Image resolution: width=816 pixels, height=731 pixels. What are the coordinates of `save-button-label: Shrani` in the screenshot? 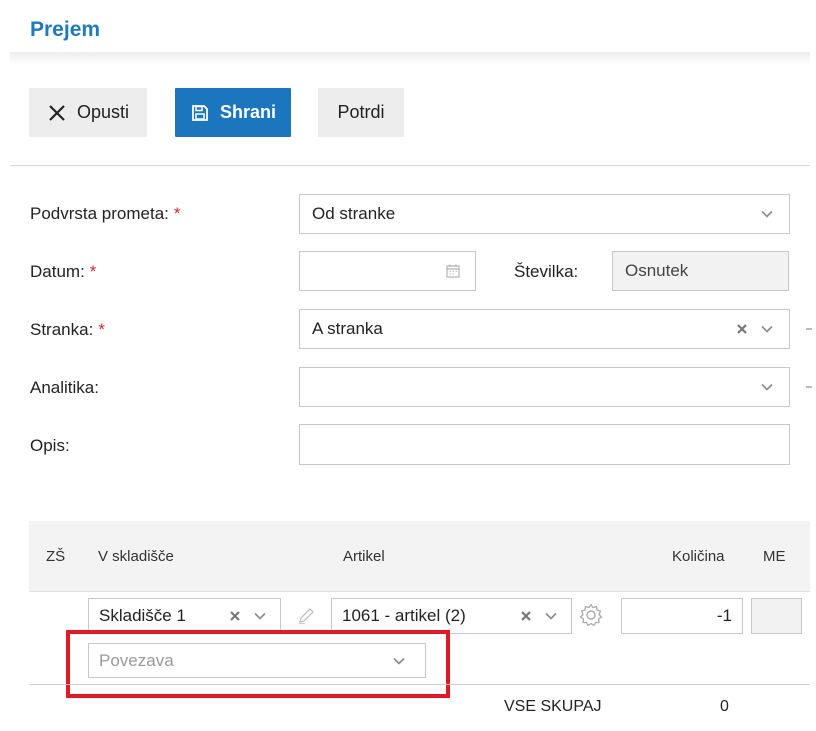 It's located at (247, 112).